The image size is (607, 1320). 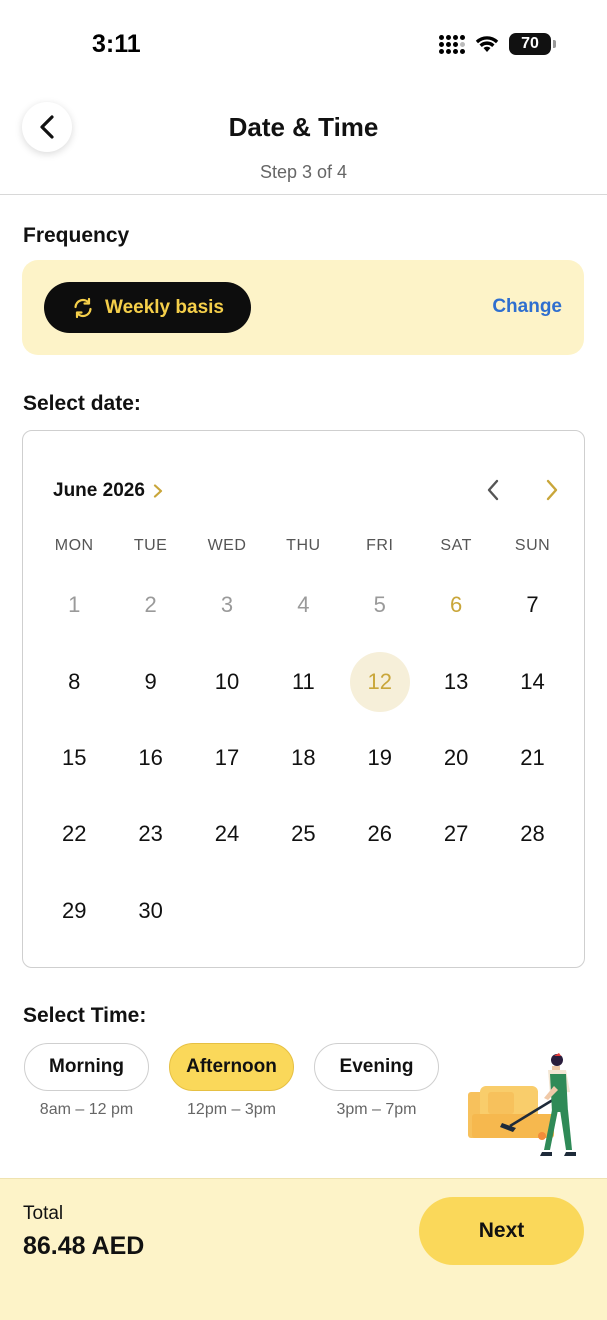 I want to click on calendar-day: 5, so click(x=380, y=605).